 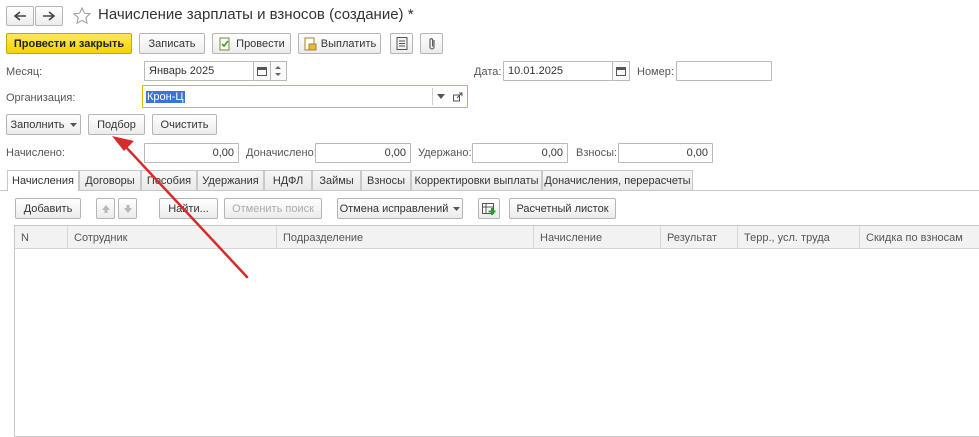 I want to click on pay-button: Выплатить, so click(x=339, y=43).